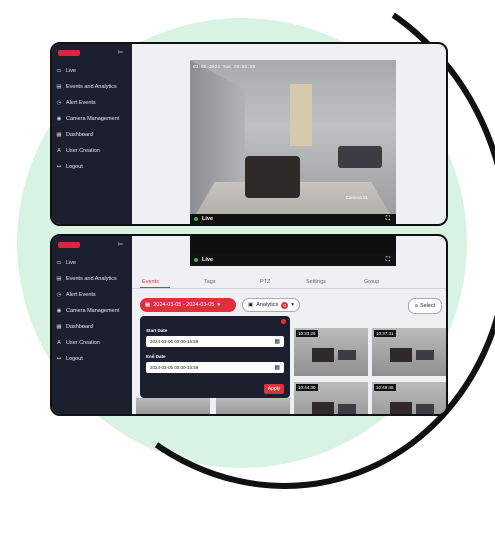 This screenshot has height=533, width=495. What do you see at coordinates (156, 356) in the screenshot?
I see `end-date-label: End Date` at bounding box center [156, 356].